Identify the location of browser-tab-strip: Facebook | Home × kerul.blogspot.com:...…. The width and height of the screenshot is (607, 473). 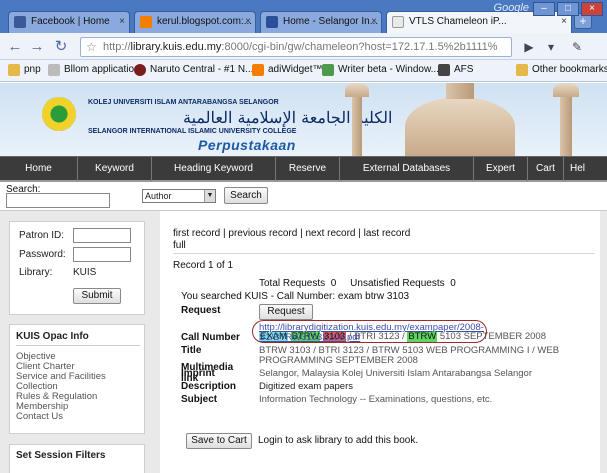
(303, 16).